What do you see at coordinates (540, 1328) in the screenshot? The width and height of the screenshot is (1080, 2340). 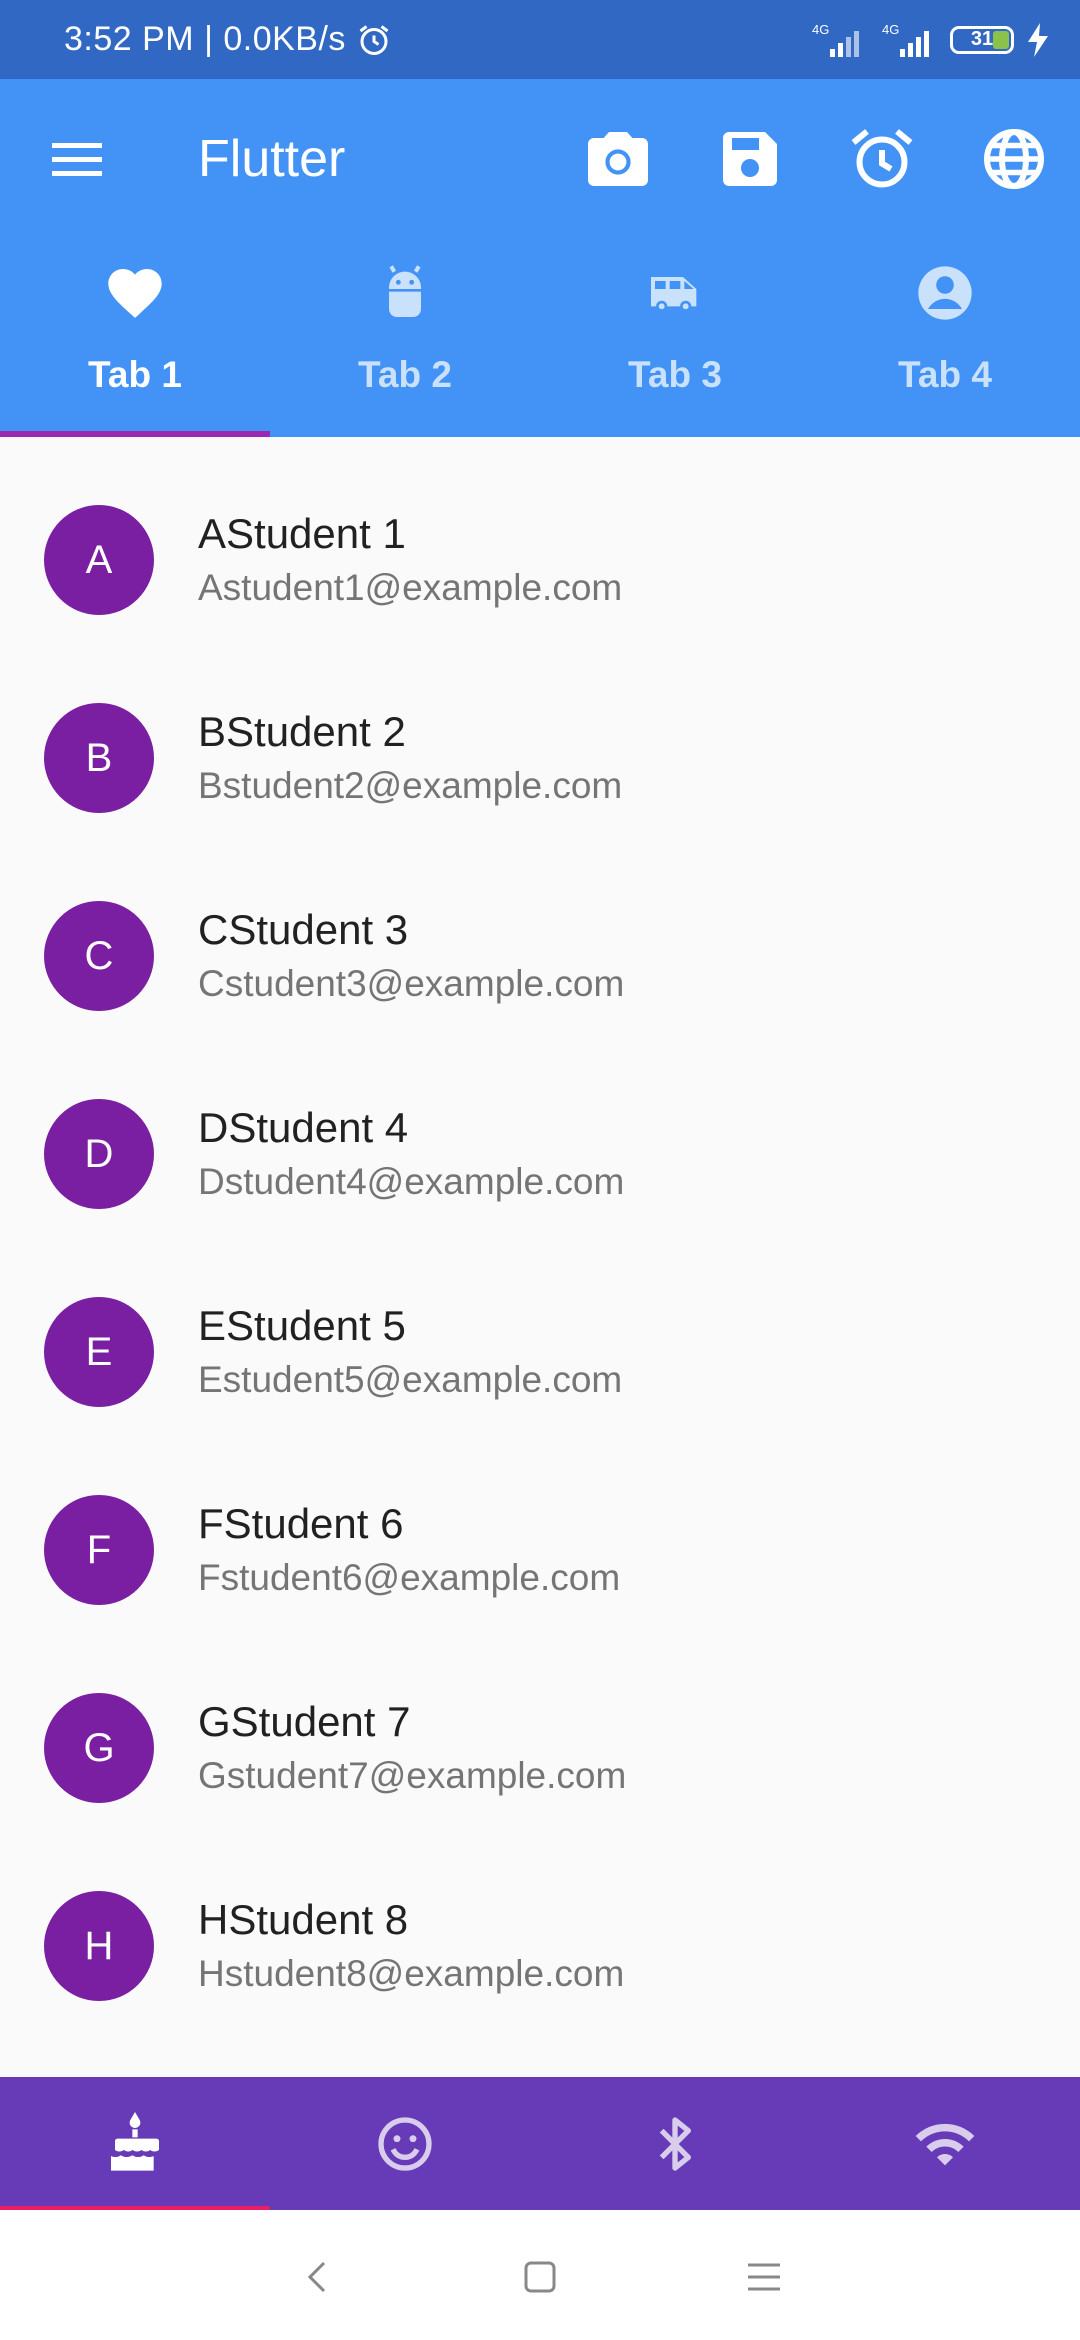 I see `list-item: E EStudent 5 Estudent5@example.com` at bounding box center [540, 1328].